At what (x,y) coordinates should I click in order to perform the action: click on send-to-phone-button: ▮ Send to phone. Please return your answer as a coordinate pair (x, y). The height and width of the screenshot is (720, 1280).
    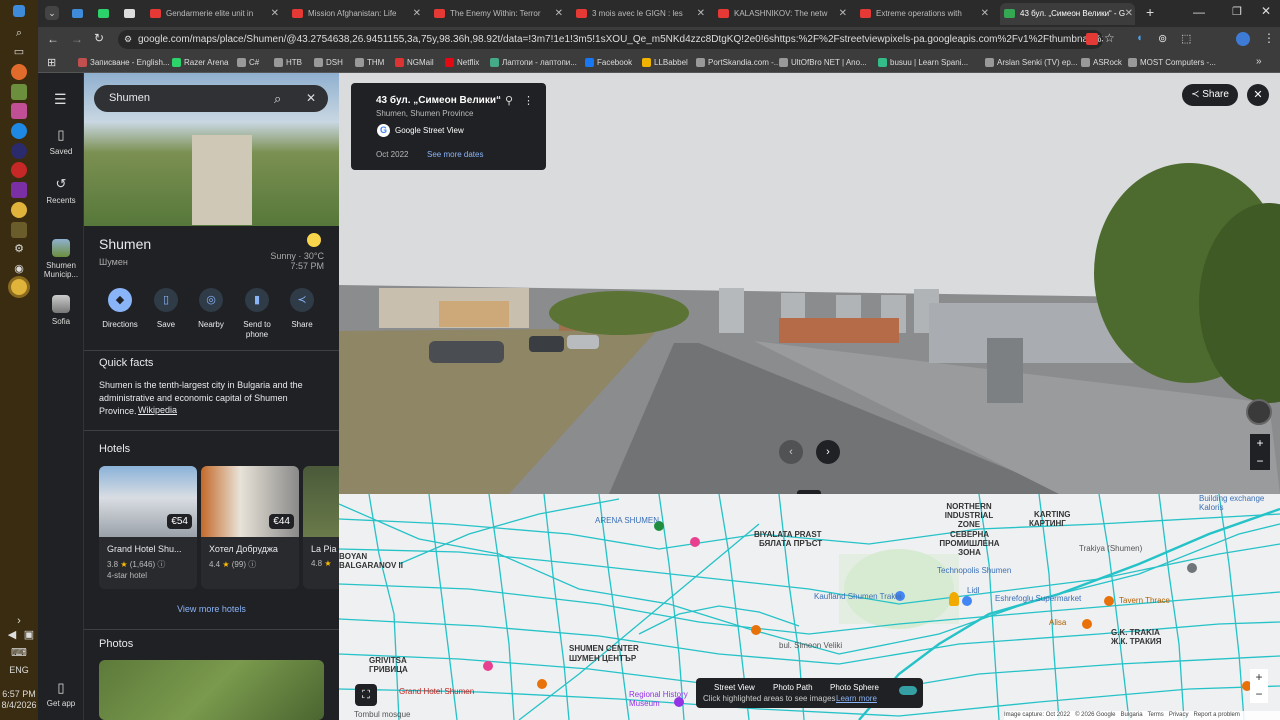
    Looking at the image, I should click on (257, 314).